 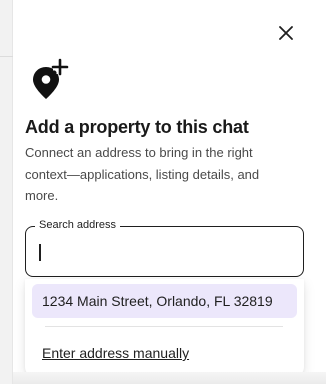 What do you see at coordinates (115, 353) in the screenshot?
I see `enter-address-manually-link: Enter address manually` at bounding box center [115, 353].